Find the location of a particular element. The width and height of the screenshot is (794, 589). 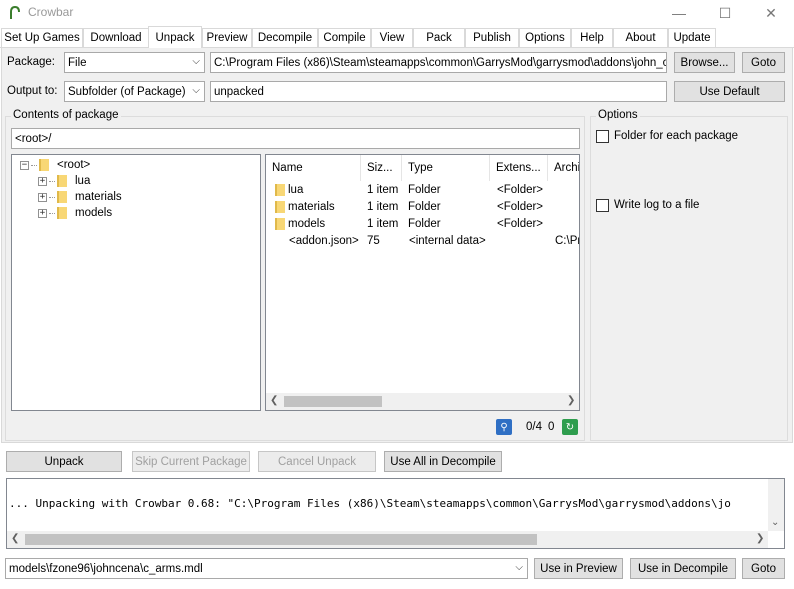

list-item-name: materials is located at coordinates (311, 206).